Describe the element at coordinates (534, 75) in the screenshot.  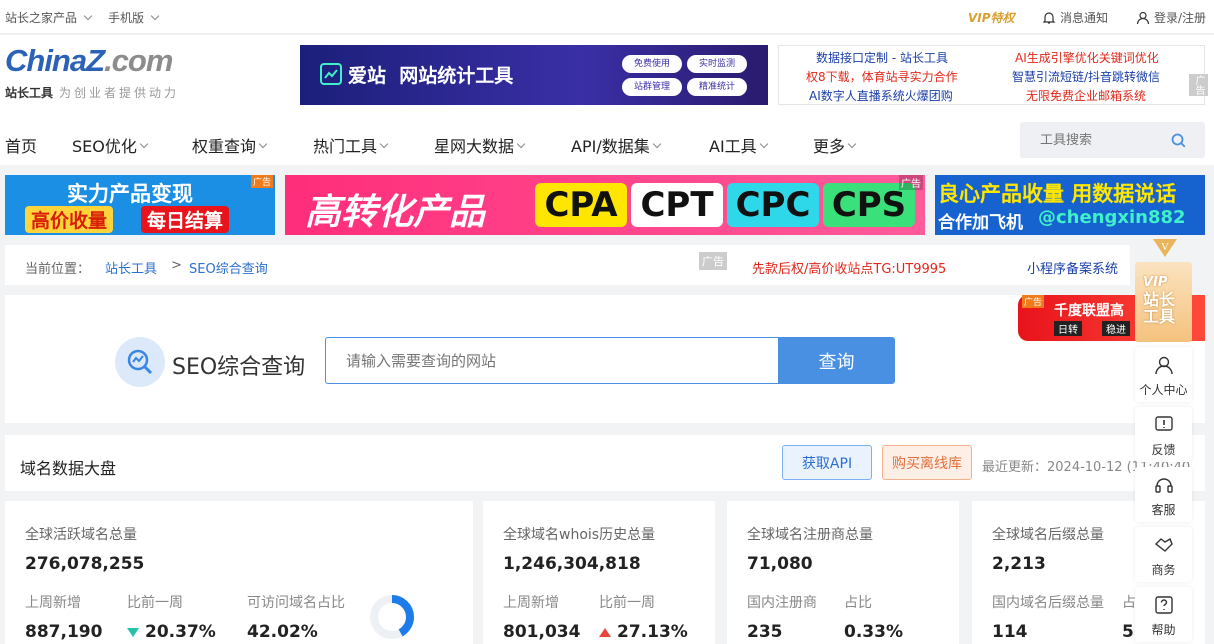
I see `aizhan-banner-ad: 爱站 网站统计工具 免费使用 实时监测 站群管理 精准统计` at that location.